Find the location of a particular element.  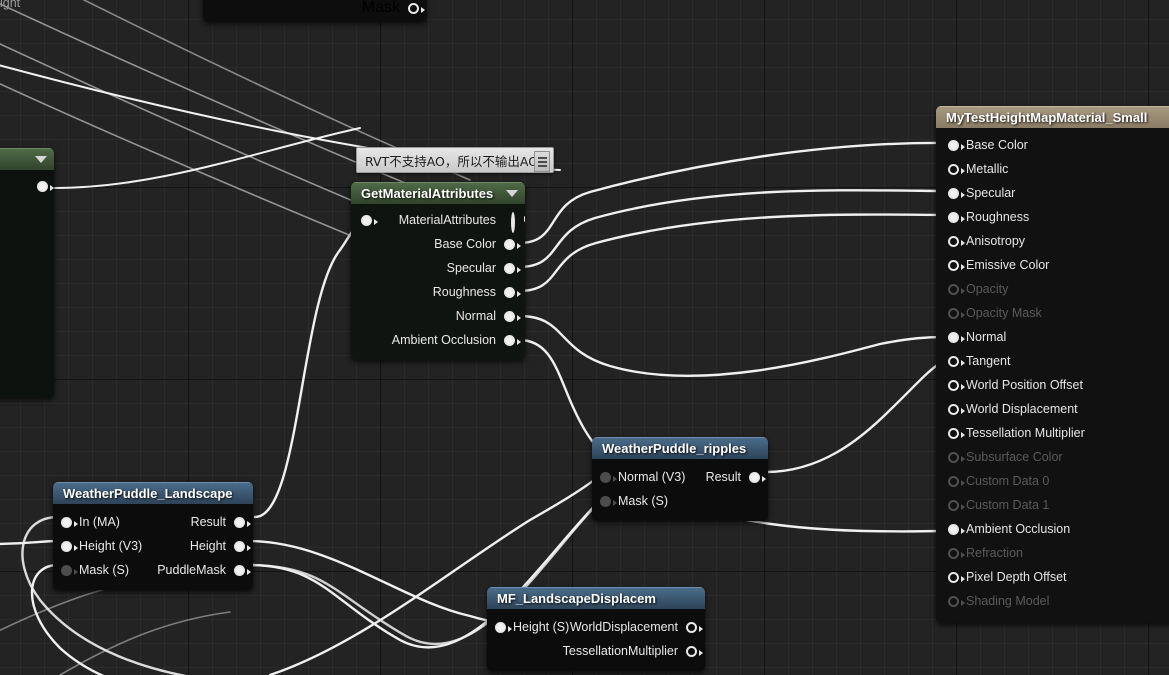

output-pin-worlddisplacement is located at coordinates (694, 627).